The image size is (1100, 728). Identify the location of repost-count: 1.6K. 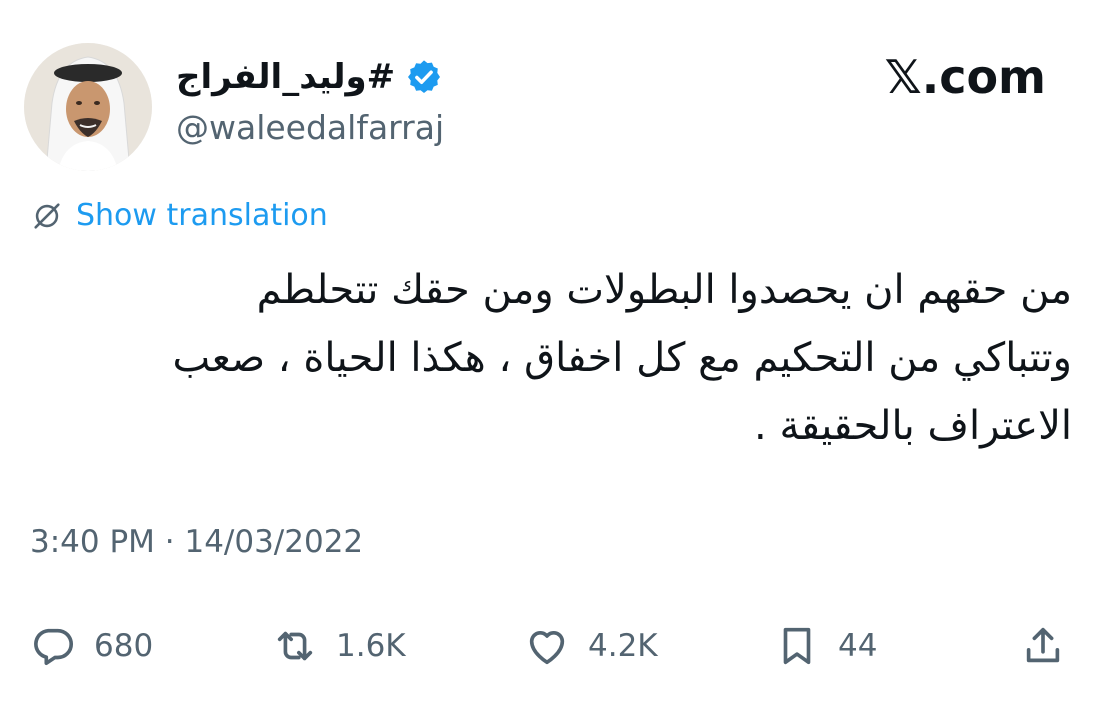
(371, 646).